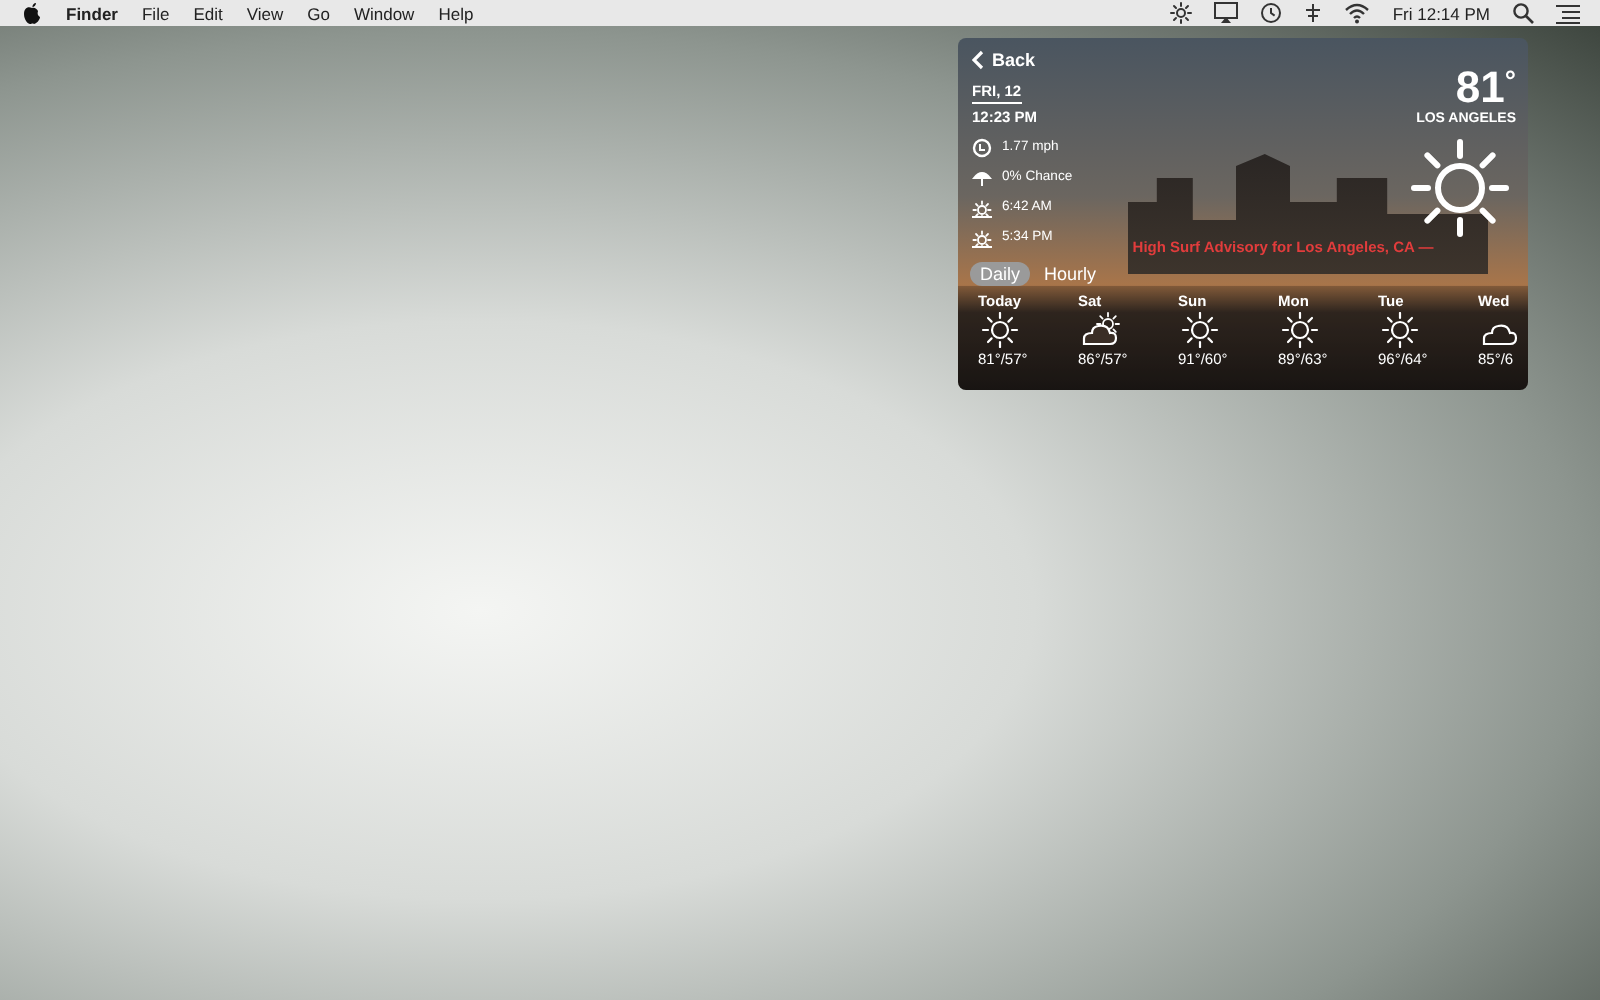 The image size is (1600, 1000). Describe the element at coordinates (1181, 13) in the screenshot. I see `brightness-icon` at that location.